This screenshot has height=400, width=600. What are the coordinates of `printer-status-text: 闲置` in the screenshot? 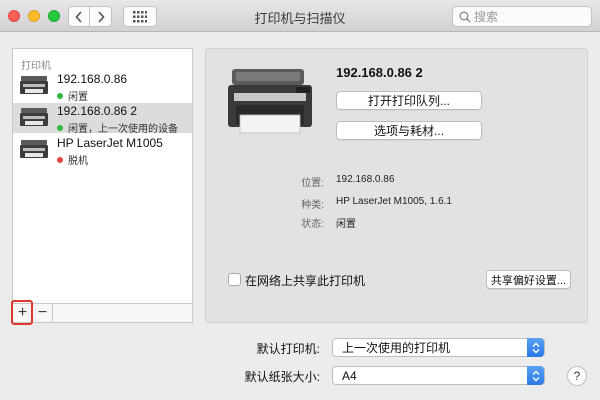 It's located at (78, 97).